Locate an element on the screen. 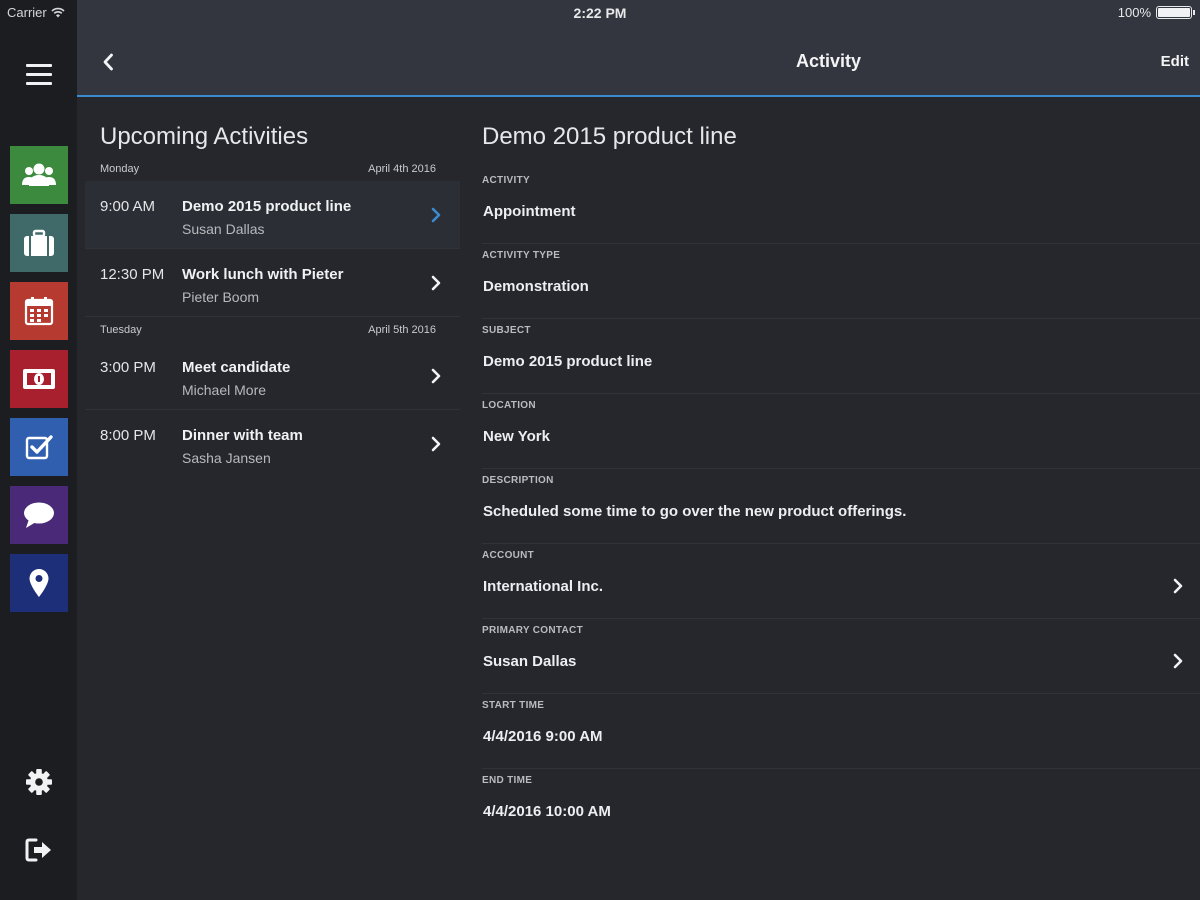 This screenshot has height=900, width=1200. activity-title: Dinner with team is located at coordinates (242, 435).